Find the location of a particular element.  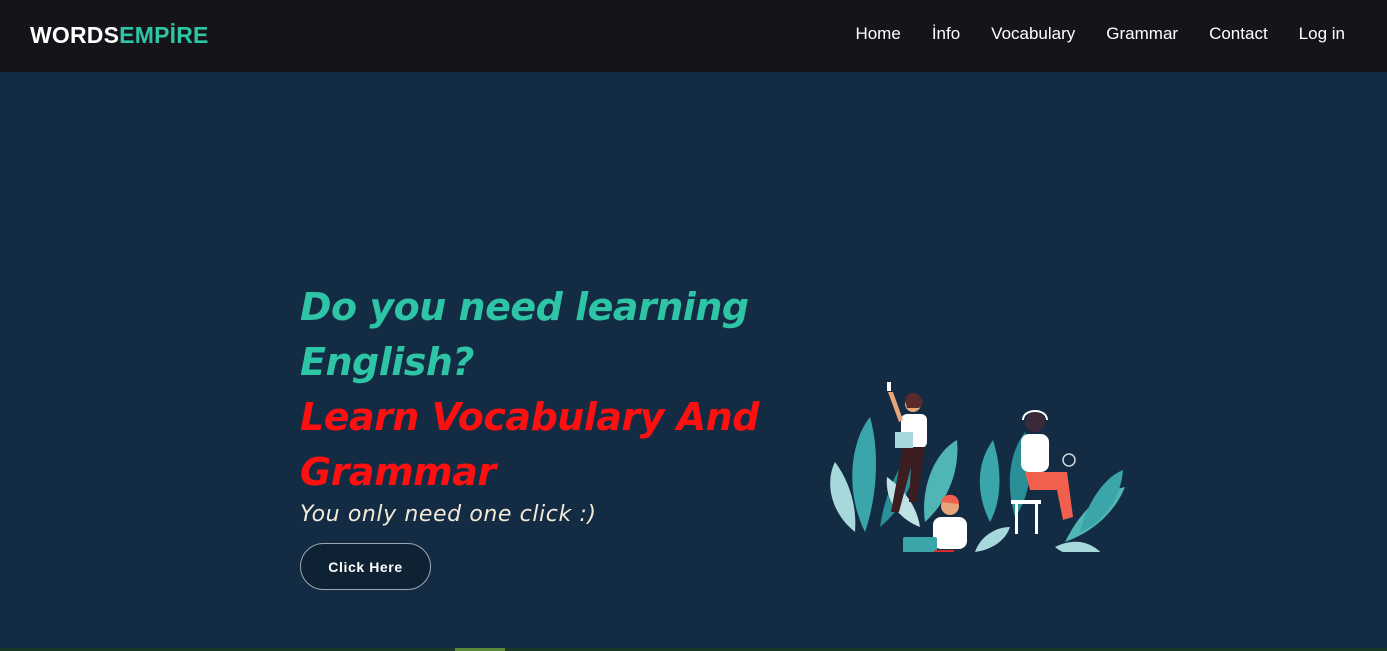

leaf-cluster-right is located at coordinates (1050, 492).